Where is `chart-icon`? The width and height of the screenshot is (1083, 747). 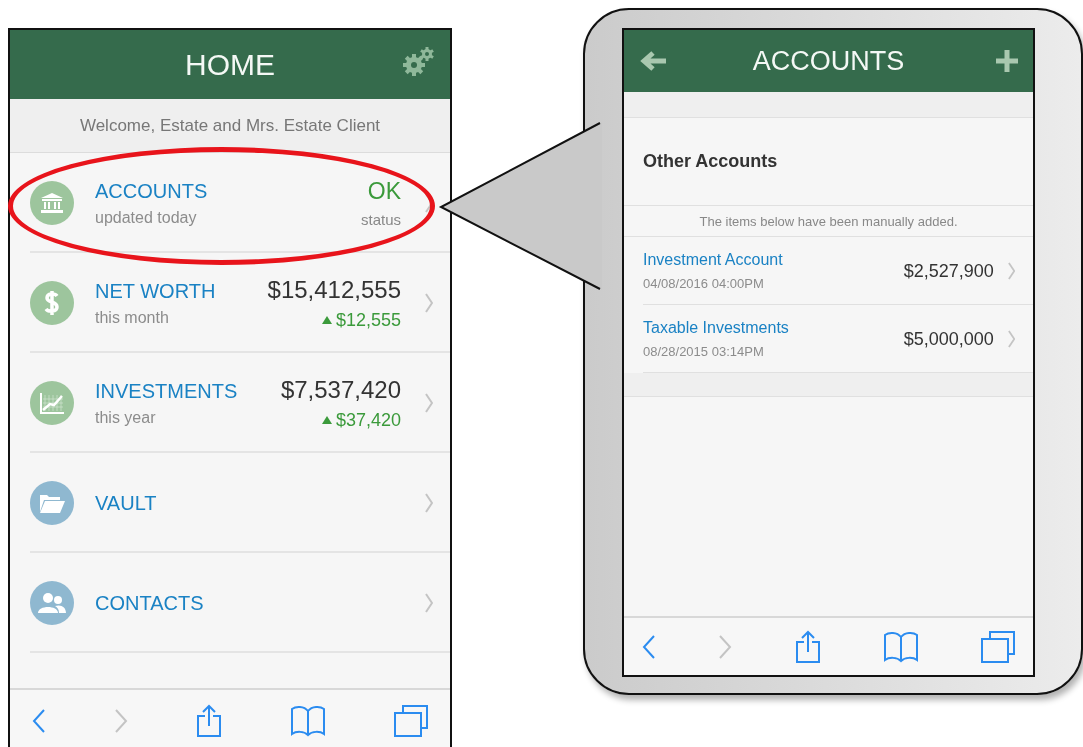
chart-icon is located at coordinates (52, 403).